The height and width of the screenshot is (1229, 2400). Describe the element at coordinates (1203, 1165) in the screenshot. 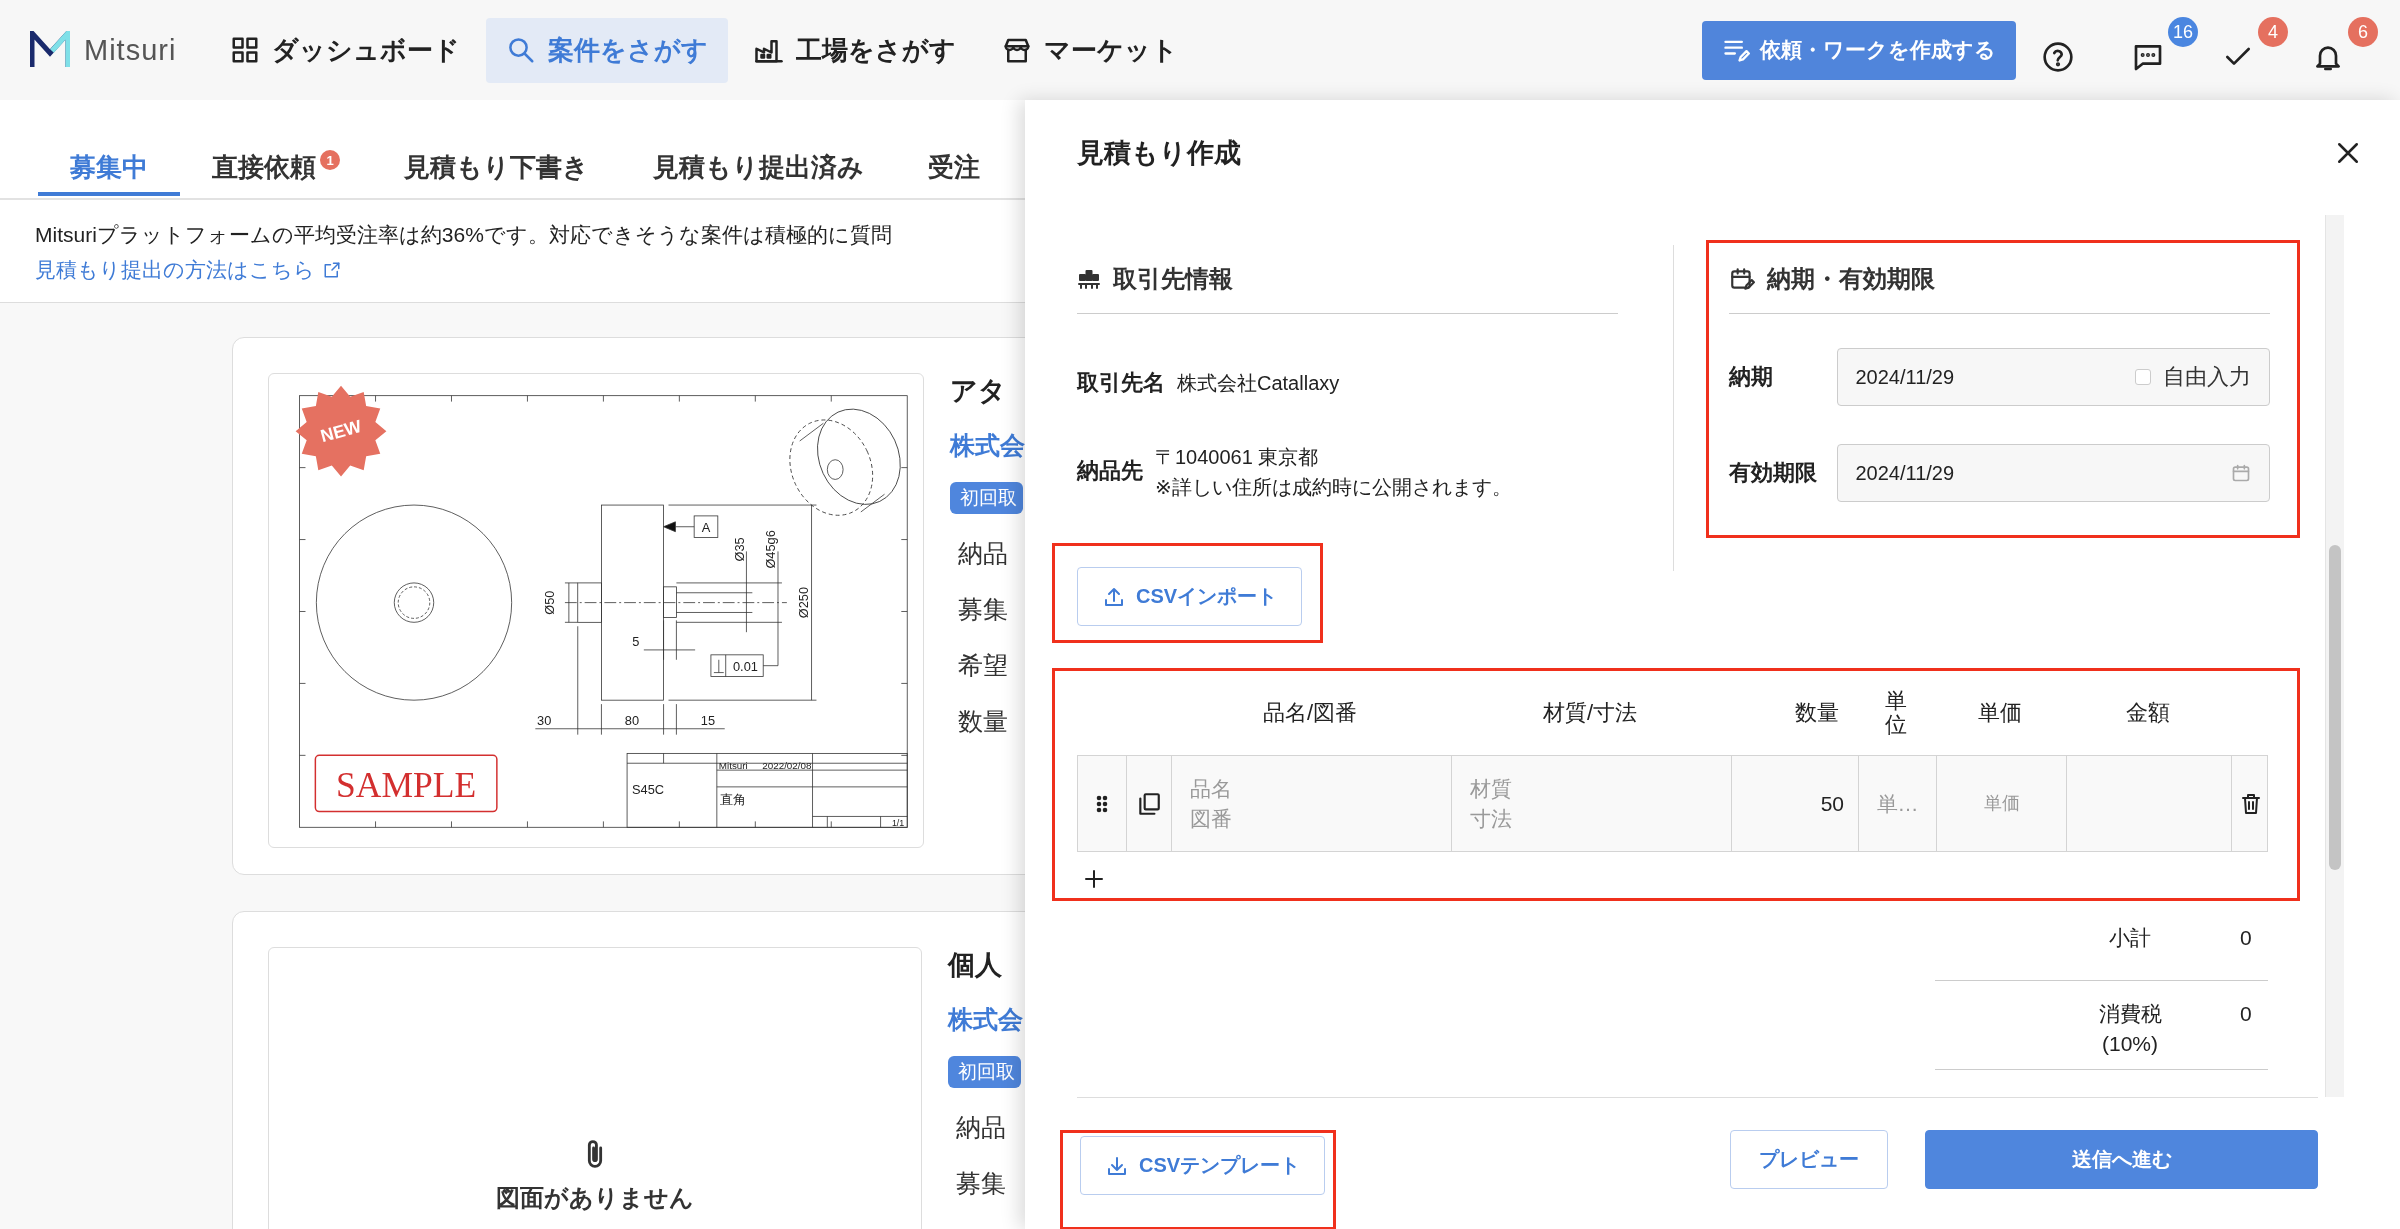

I see `csv-template-button: CSVテンプレート` at that location.